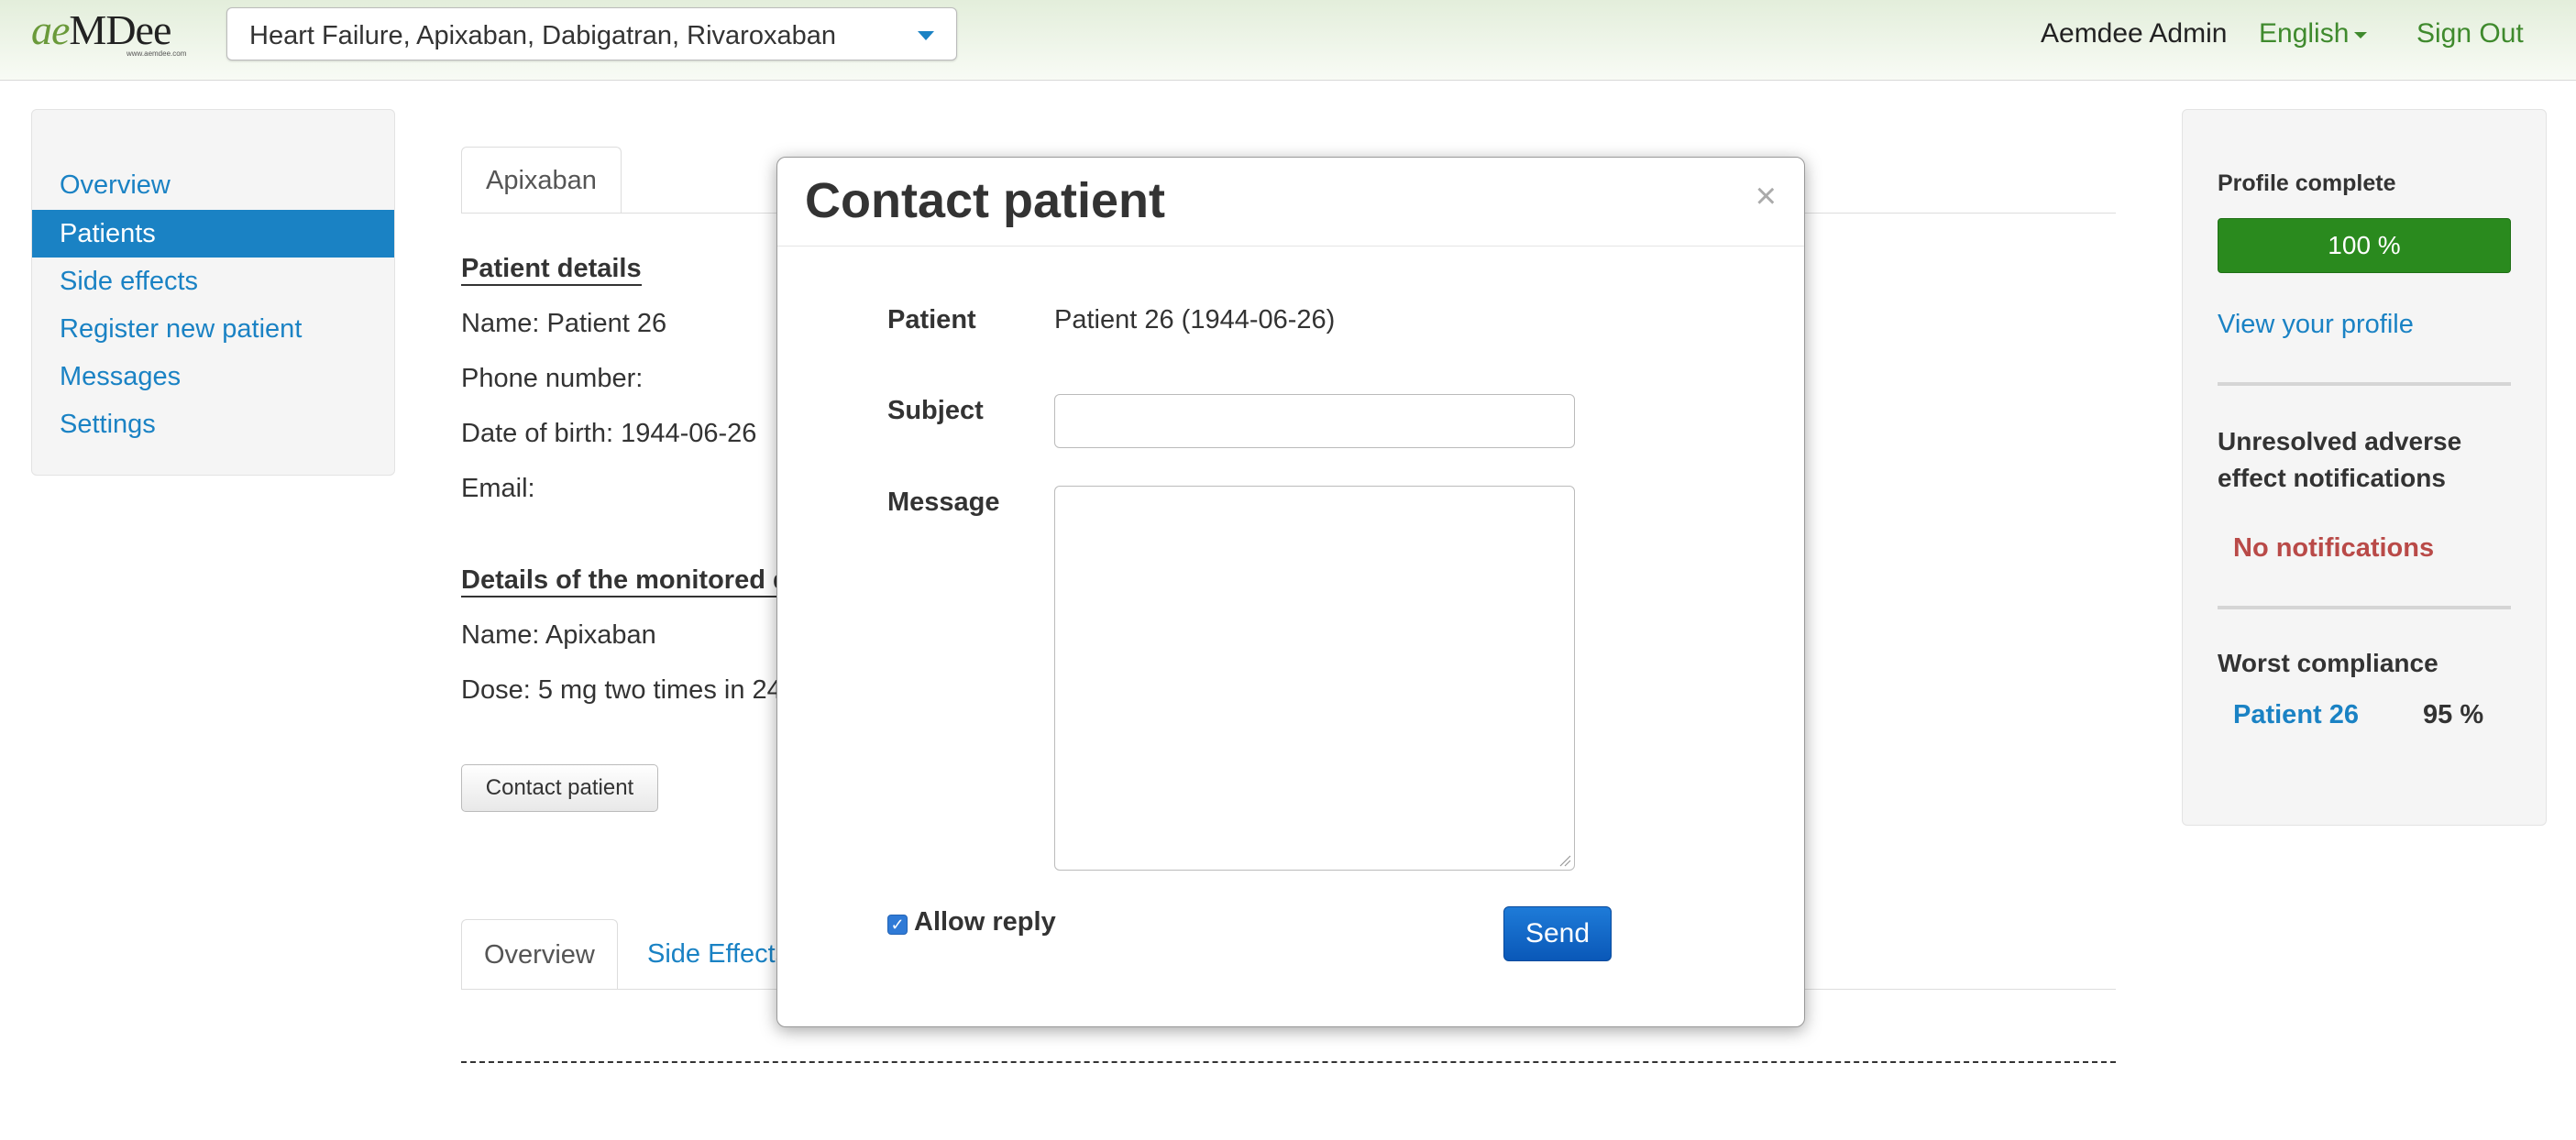 The image size is (2576, 1140). What do you see at coordinates (1314, 421) in the screenshot?
I see `subject-input` at bounding box center [1314, 421].